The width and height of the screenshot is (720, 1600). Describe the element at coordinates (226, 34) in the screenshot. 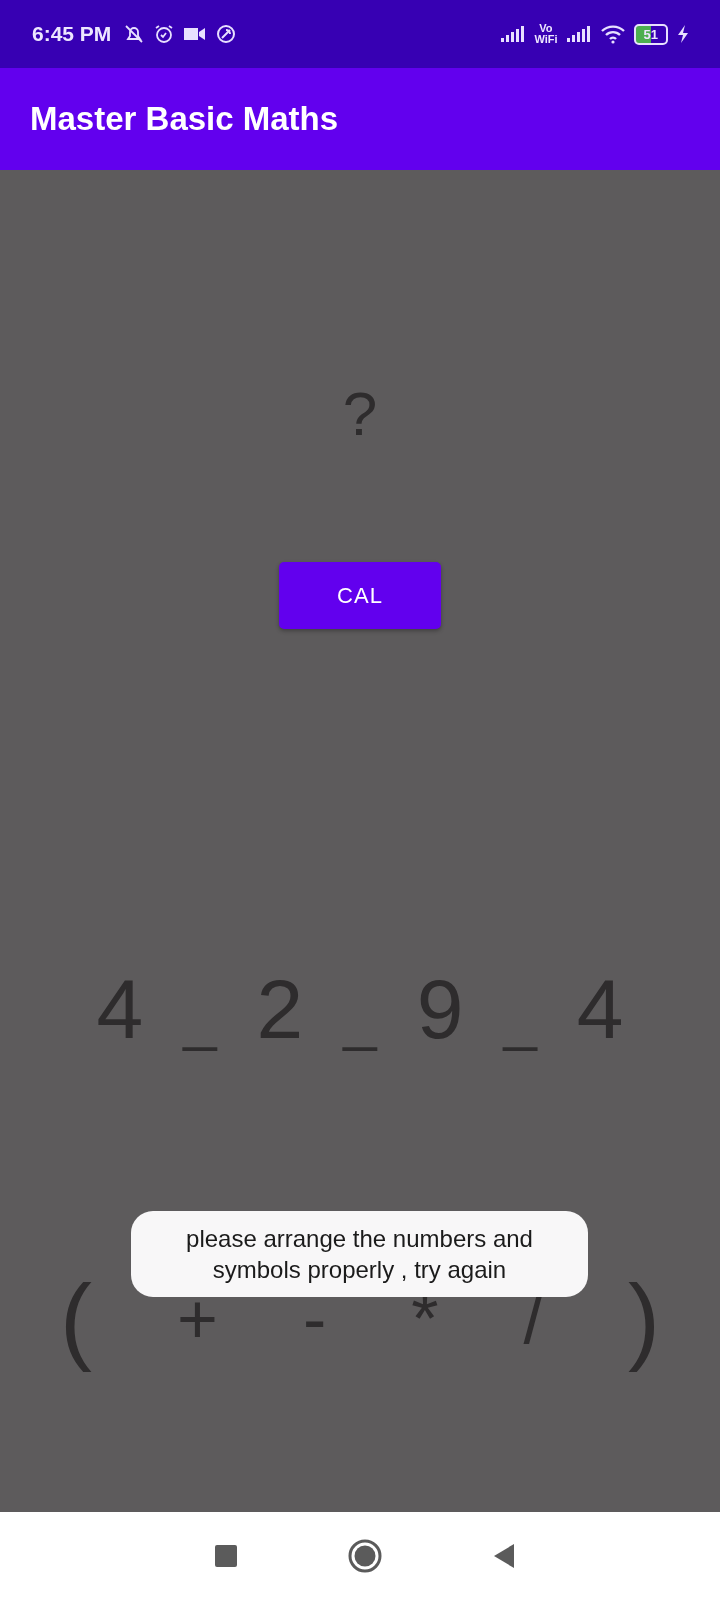

I see `circular-app-icon` at that location.